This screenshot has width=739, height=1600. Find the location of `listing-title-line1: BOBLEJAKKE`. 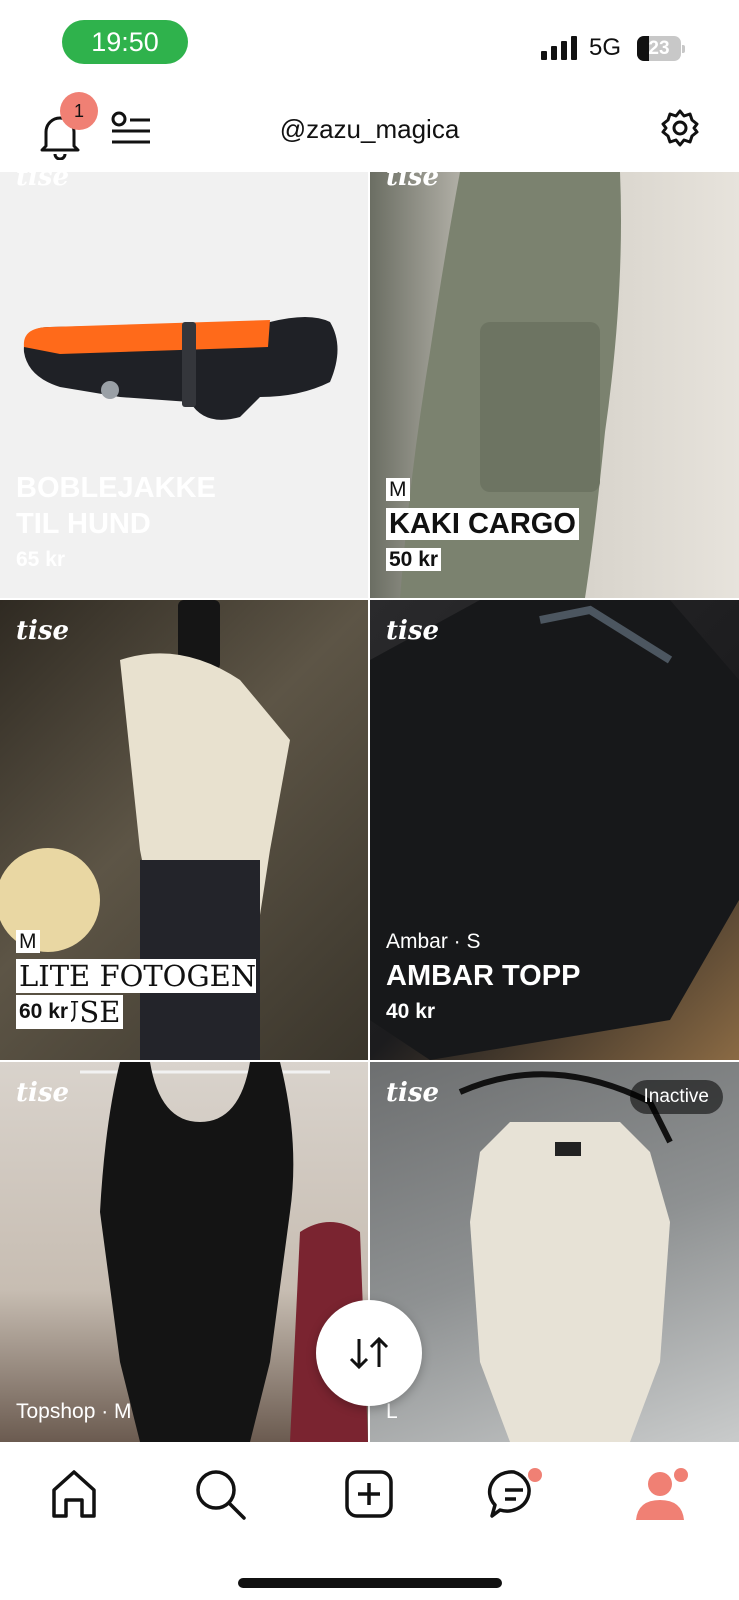

listing-title-line1: BOBLEJAKKE is located at coordinates (116, 488).